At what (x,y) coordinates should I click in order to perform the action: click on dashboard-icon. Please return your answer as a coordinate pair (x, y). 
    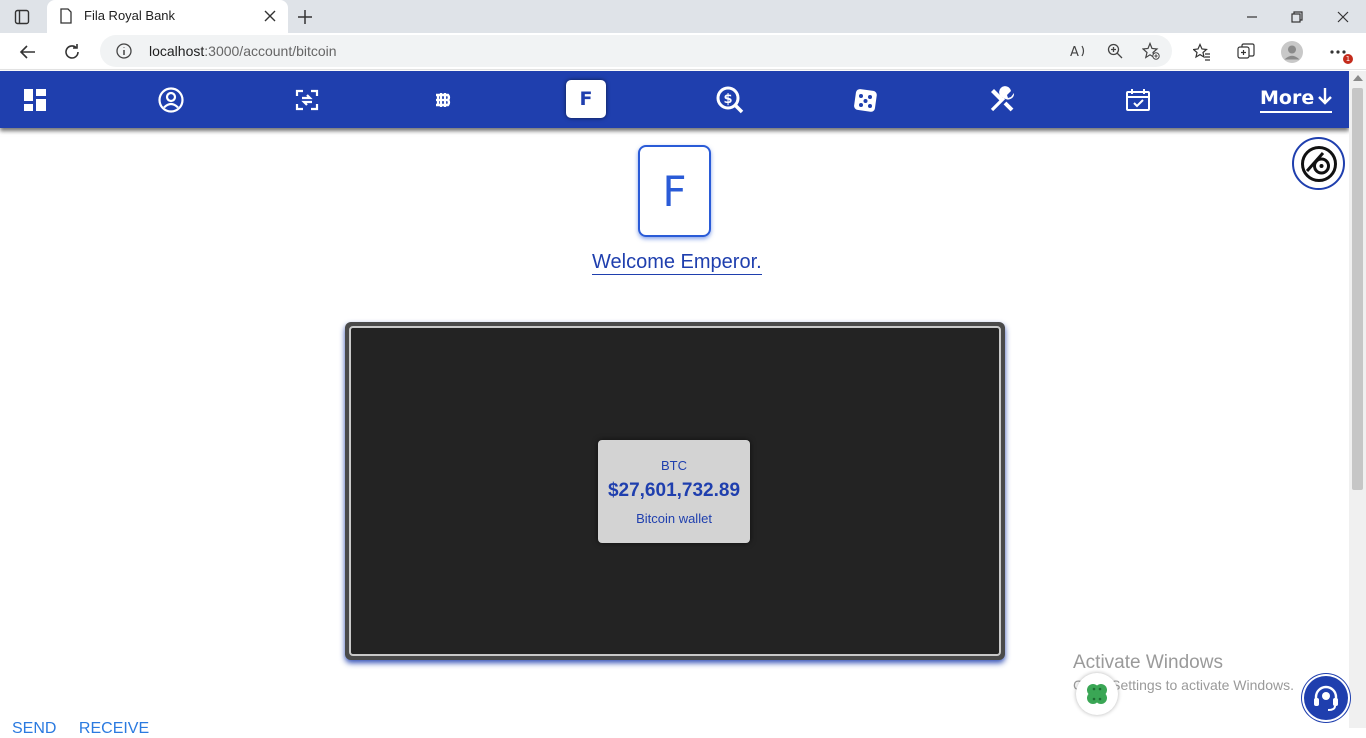
    Looking at the image, I should click on (35, 100).